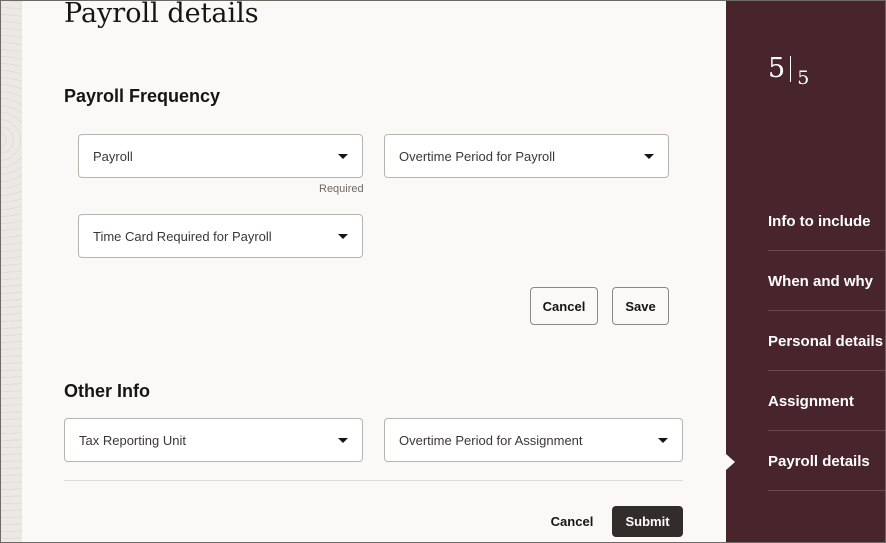 The width and height of the screenshot is (886, 543). What do you see at coordinates (572, 521) in the screenshot?
I see `footer-cancel-button: Cancel` at bounding box center [572, 521].